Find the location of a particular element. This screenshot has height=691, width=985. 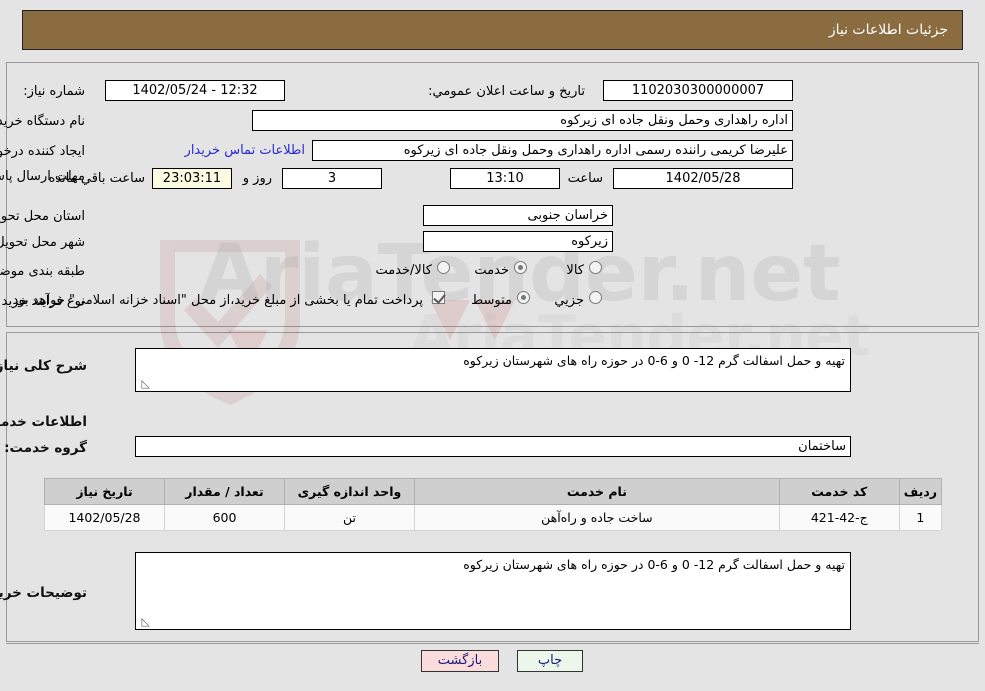

checkbox-islamic-treasury is located at coordinates (438, 297).